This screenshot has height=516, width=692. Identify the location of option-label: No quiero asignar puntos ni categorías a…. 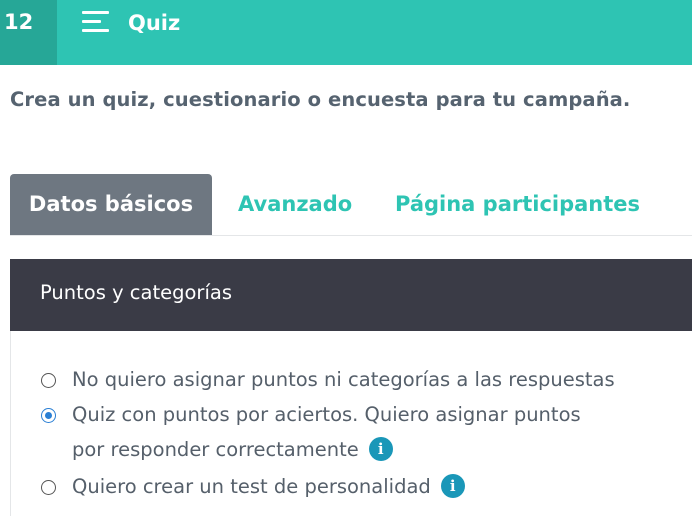
(343, 379).